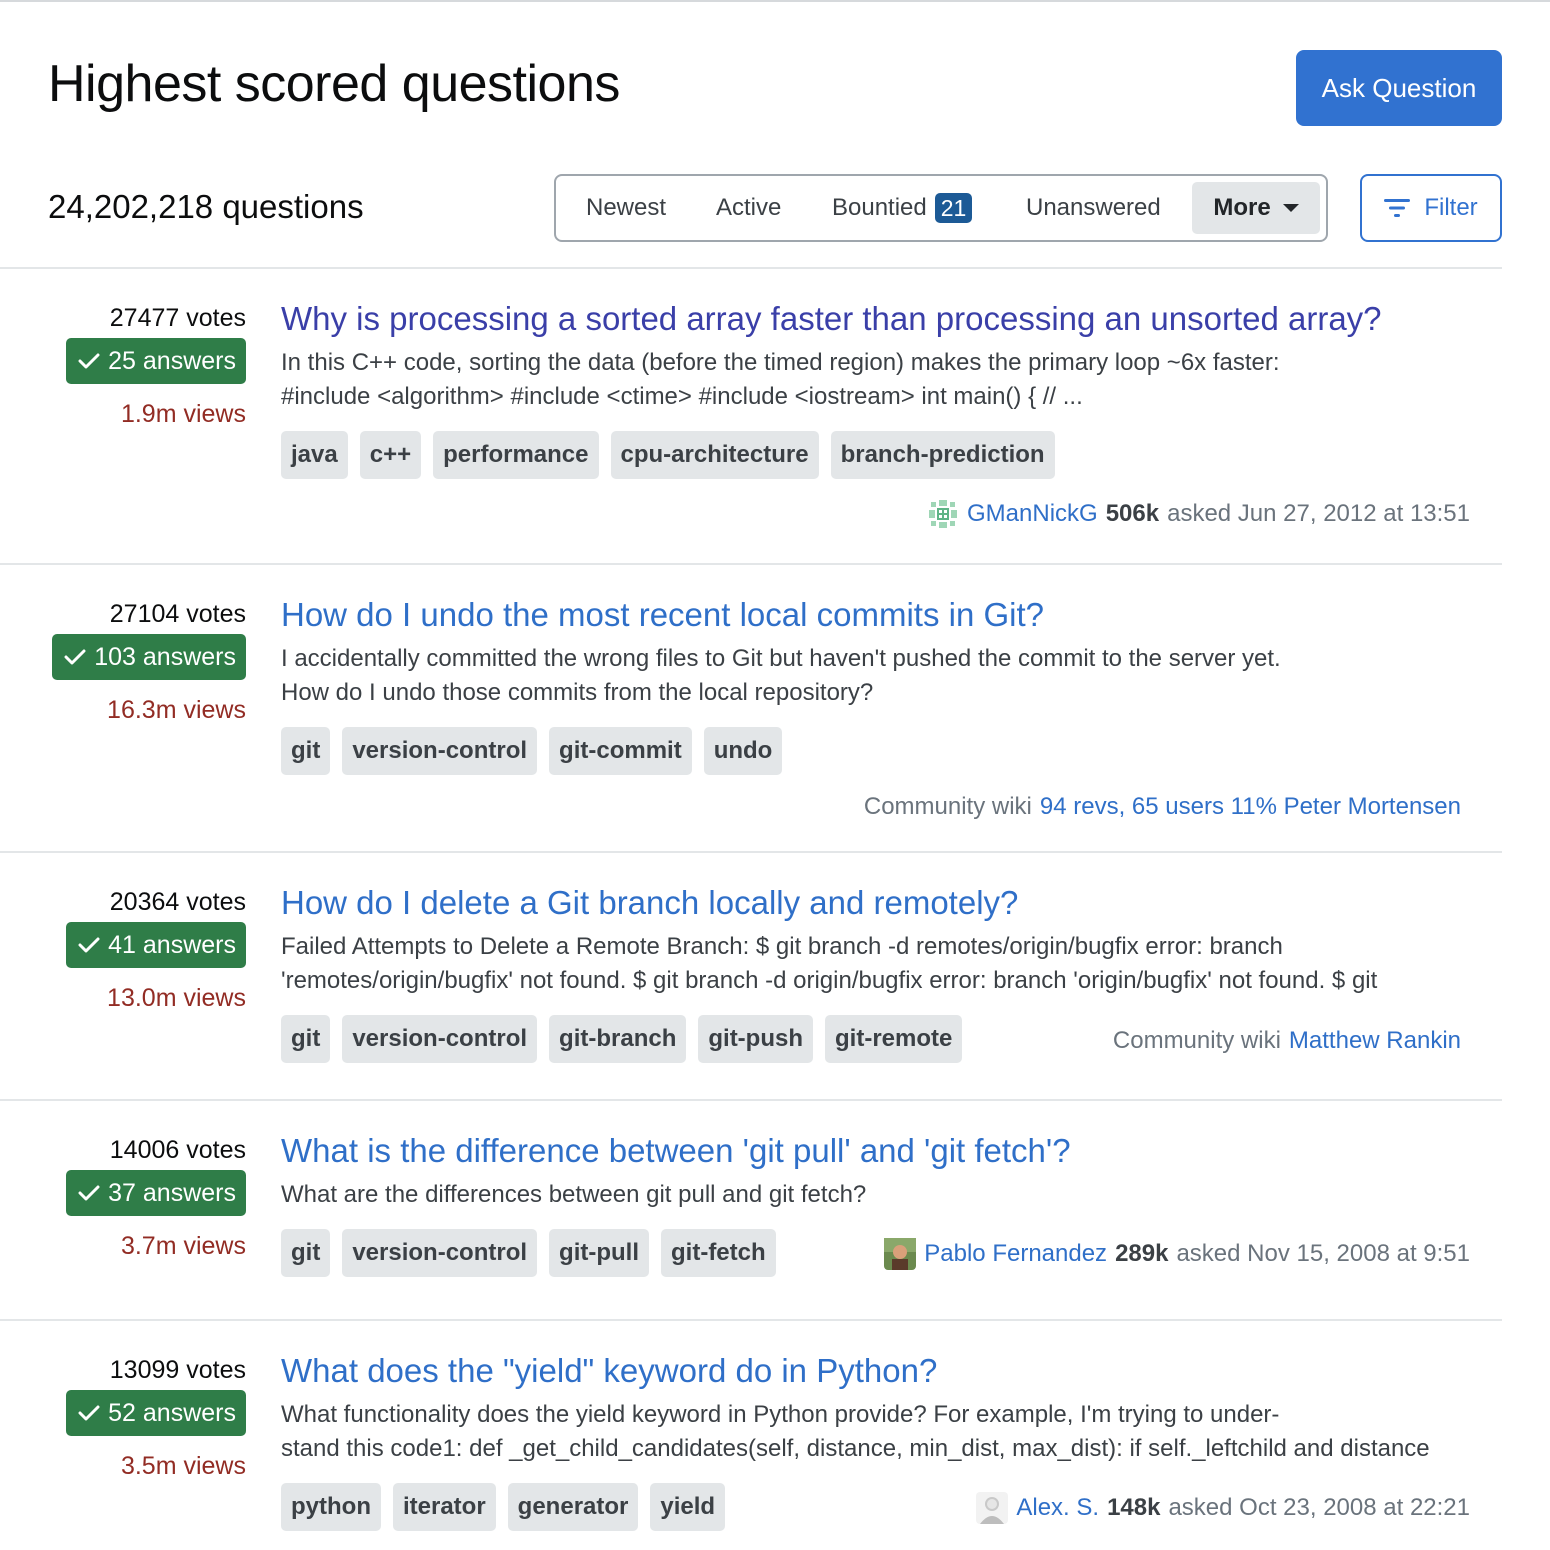 This screenshot has height=1550, width=1550. Describe the element at coordinates (1093, 208) in the screenshot. I see `tab-unanswered: Unanswered` at that location.